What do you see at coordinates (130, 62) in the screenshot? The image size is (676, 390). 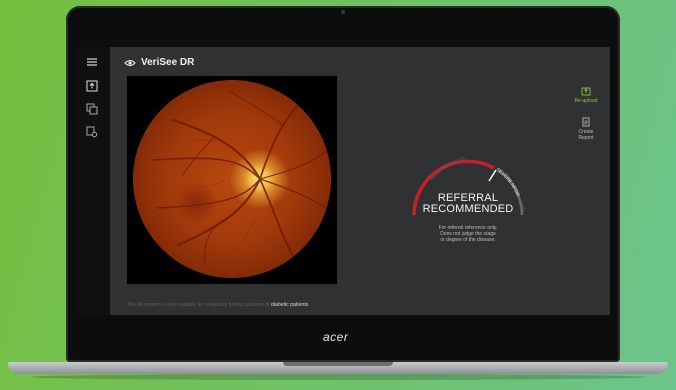 I see `eye-logo-icon` at bounding box center [130, 62].